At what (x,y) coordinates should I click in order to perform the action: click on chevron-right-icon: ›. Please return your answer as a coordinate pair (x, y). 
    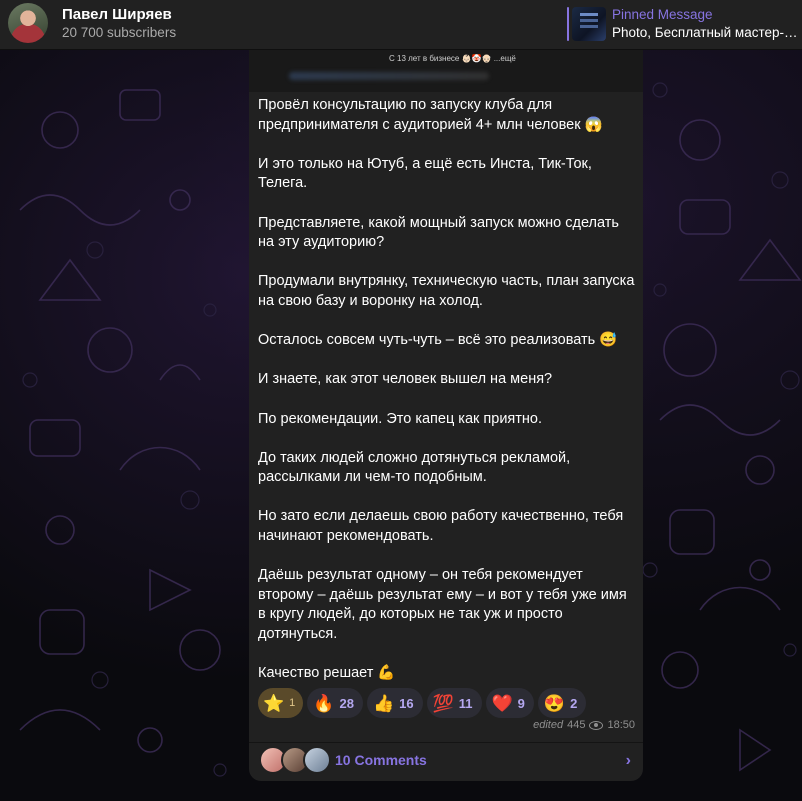
    Looking at the image, I should click on (628, 760).